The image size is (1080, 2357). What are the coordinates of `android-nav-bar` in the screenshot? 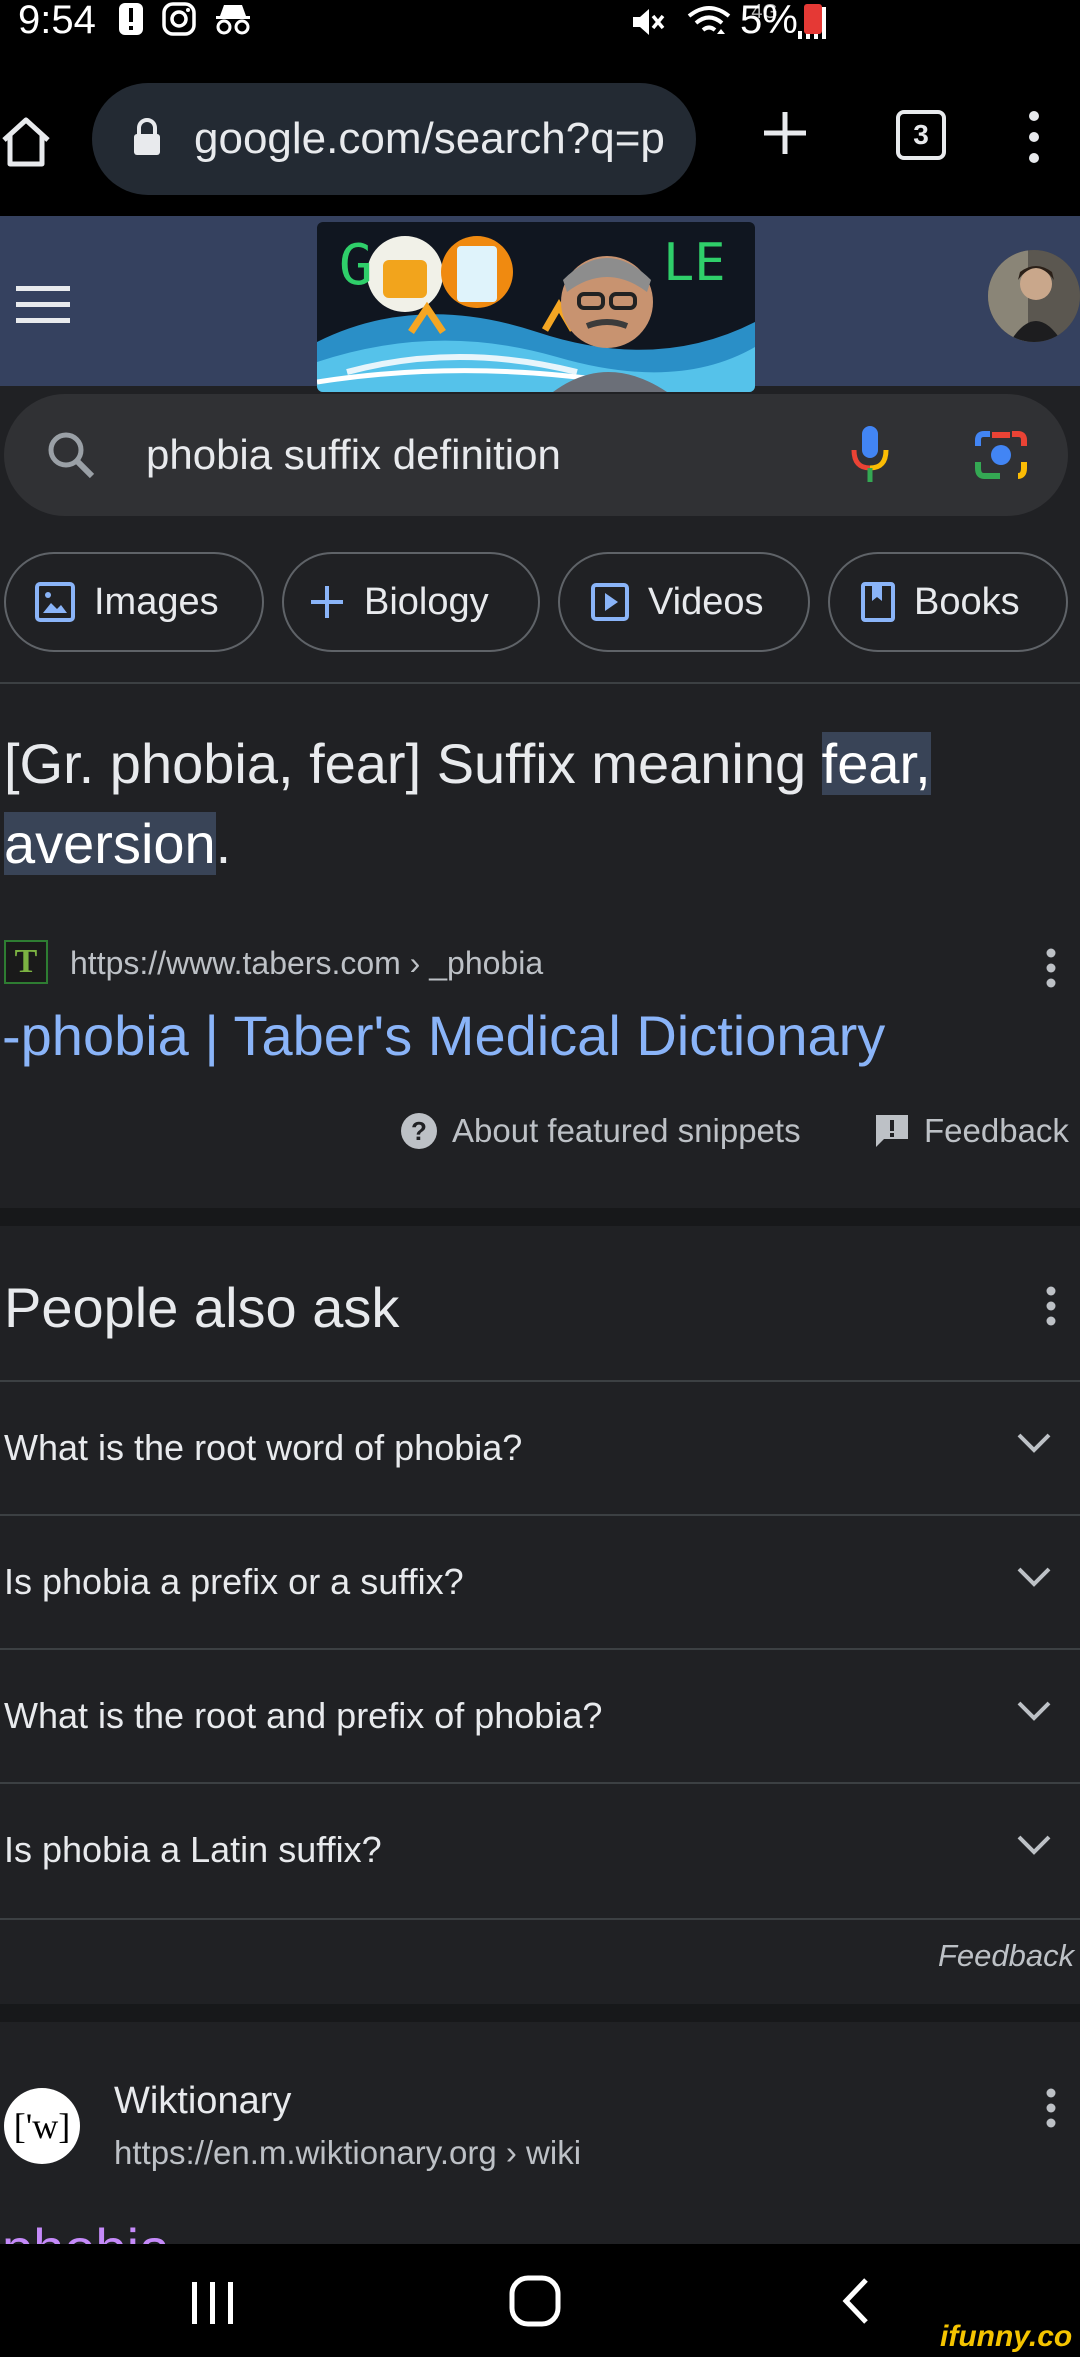 It's located at (540, 2300).